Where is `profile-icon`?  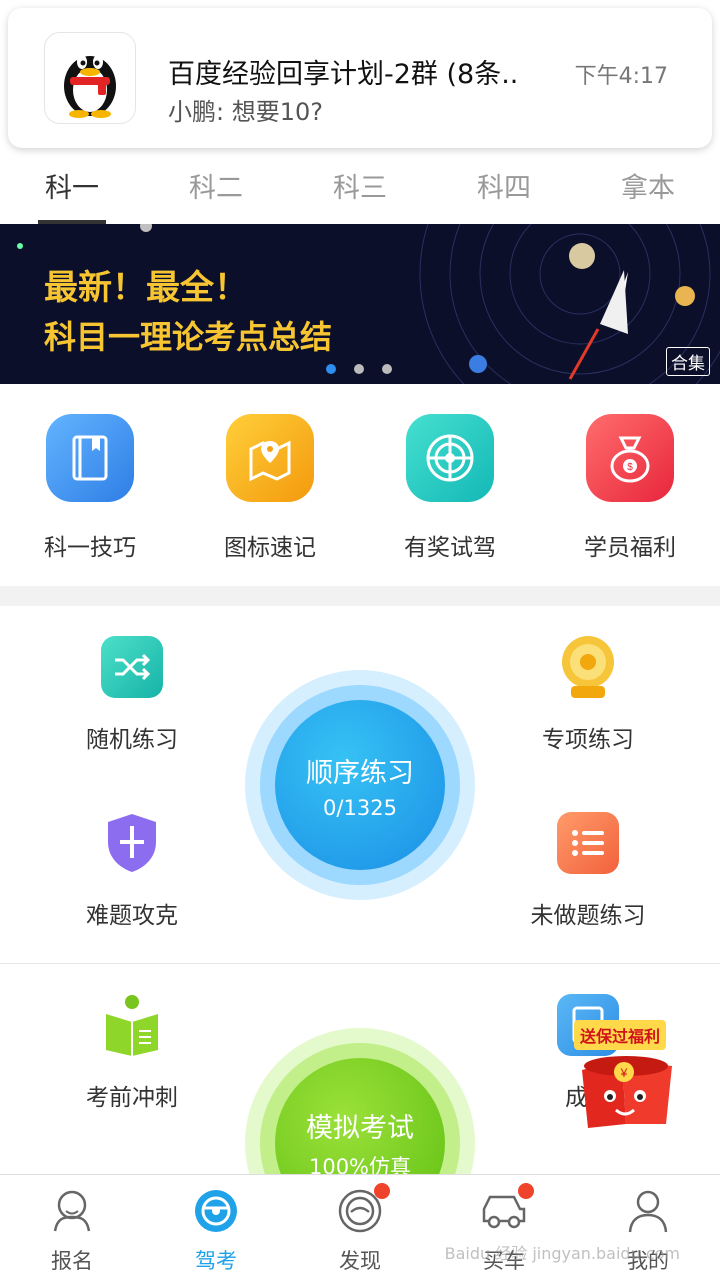 profile-icon is located at coordinates (648, 1211).